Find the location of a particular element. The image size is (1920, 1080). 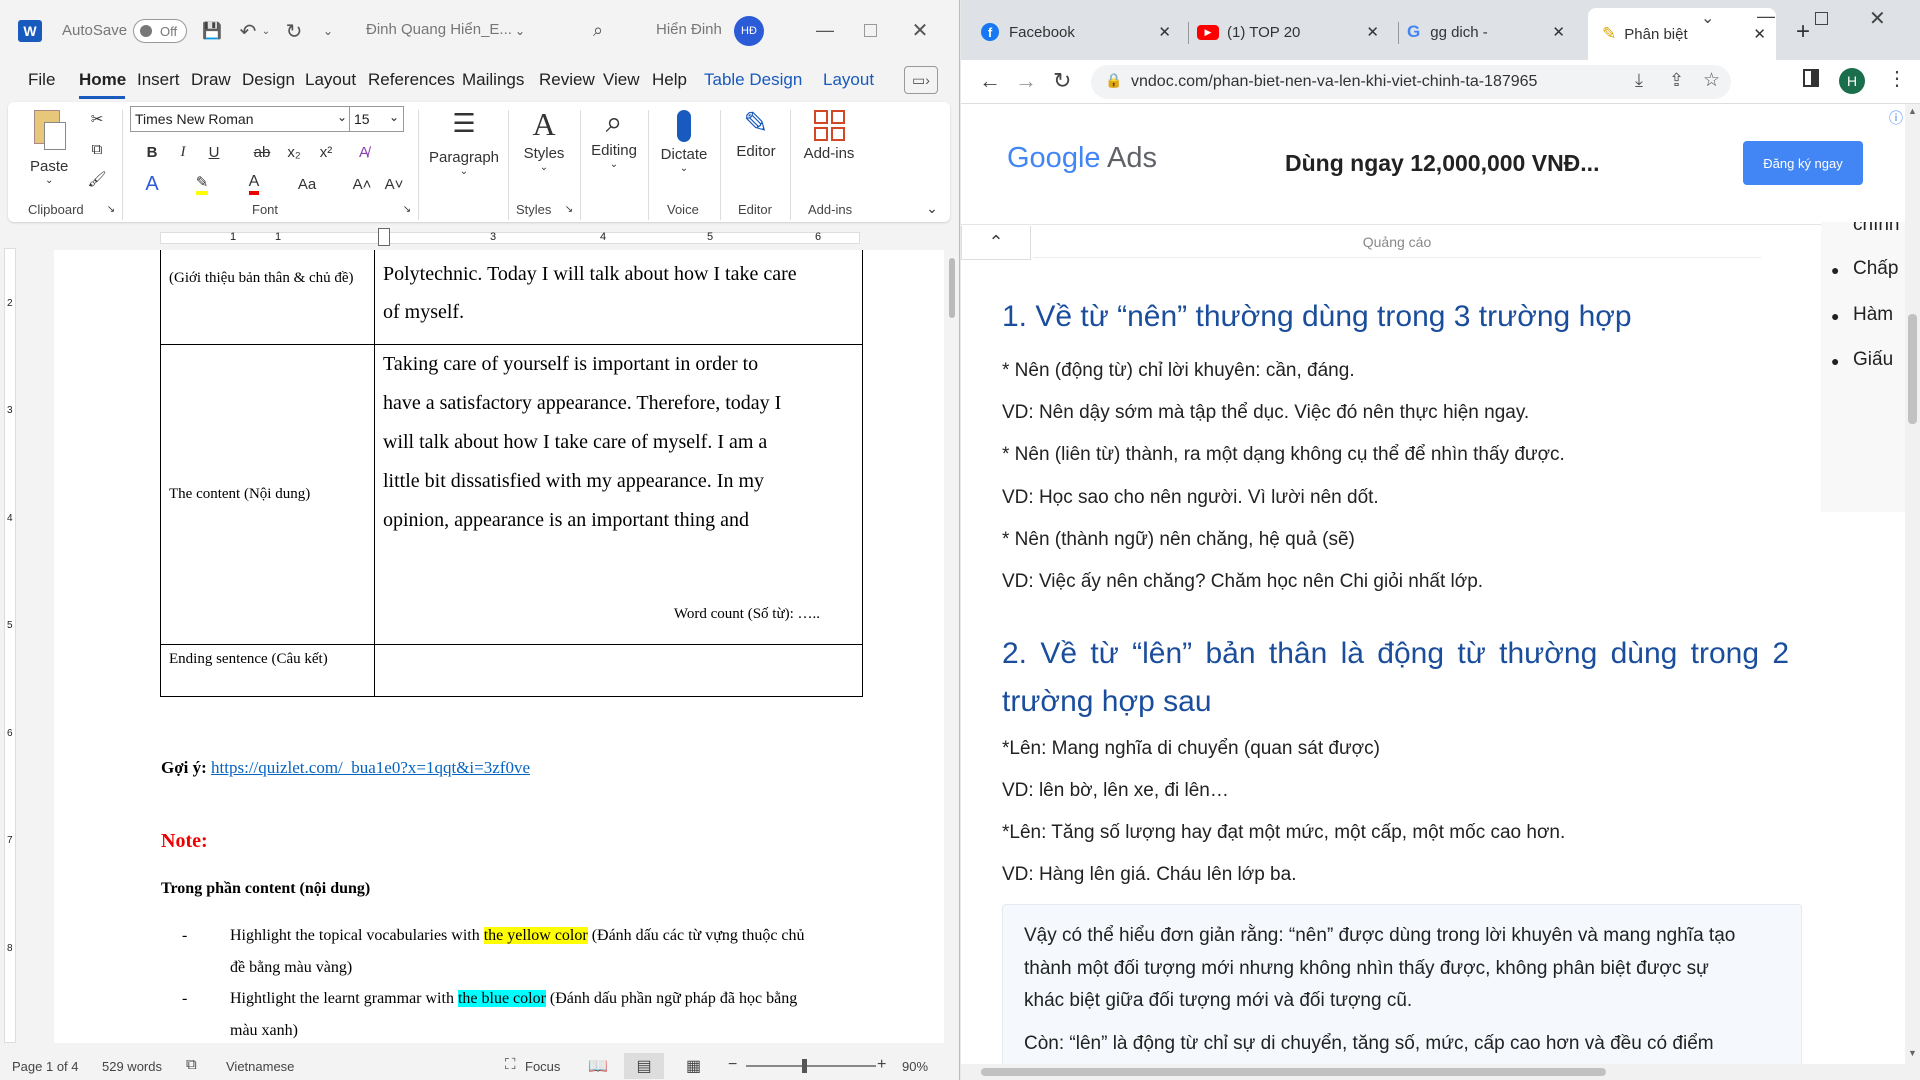

toc-item: chính is located at coordinates (1876, 229).